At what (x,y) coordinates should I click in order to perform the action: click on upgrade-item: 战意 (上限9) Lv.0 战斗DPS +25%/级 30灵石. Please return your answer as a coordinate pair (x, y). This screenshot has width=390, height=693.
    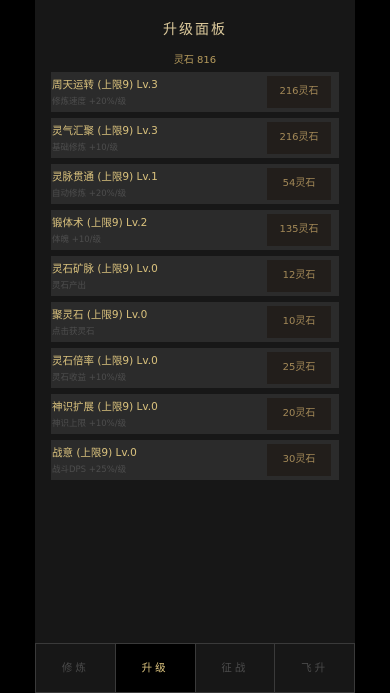
    Looking at the image, I should click on (195, 460).